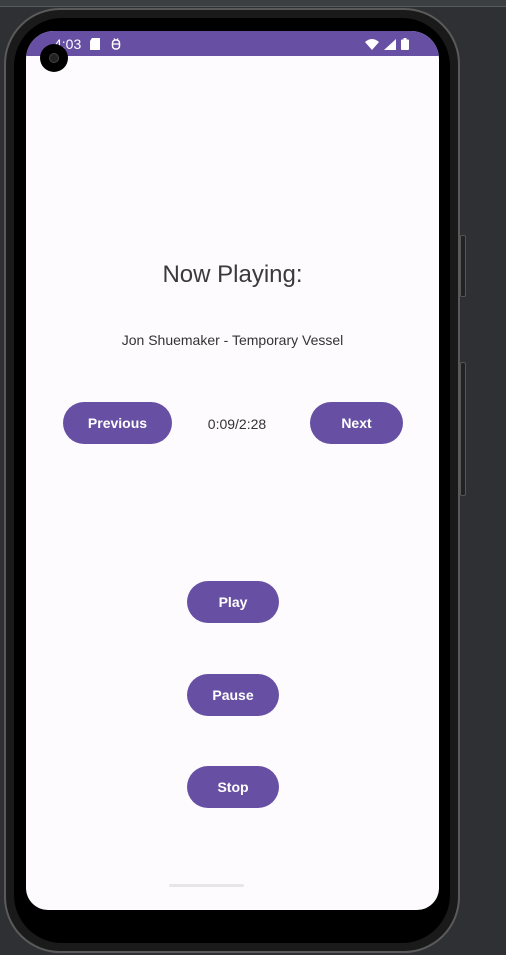 The width and height of the screenshot is (506, 955). What do you see at coordinates (463, 429) in the screenshot?
I see `volume-button` at bounding box center [463, 429].